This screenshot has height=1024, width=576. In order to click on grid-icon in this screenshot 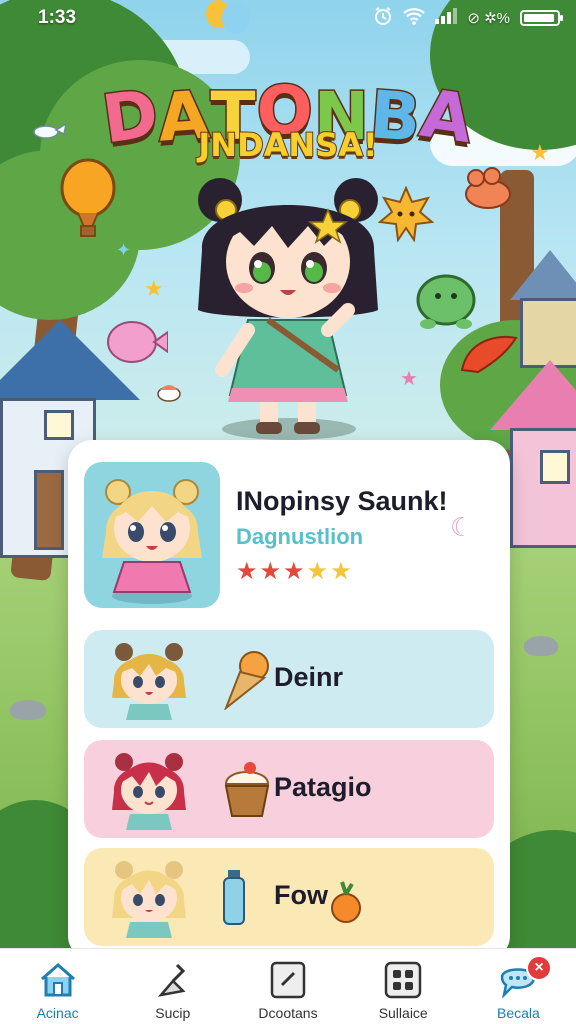, I will do `click(403, 980)`.